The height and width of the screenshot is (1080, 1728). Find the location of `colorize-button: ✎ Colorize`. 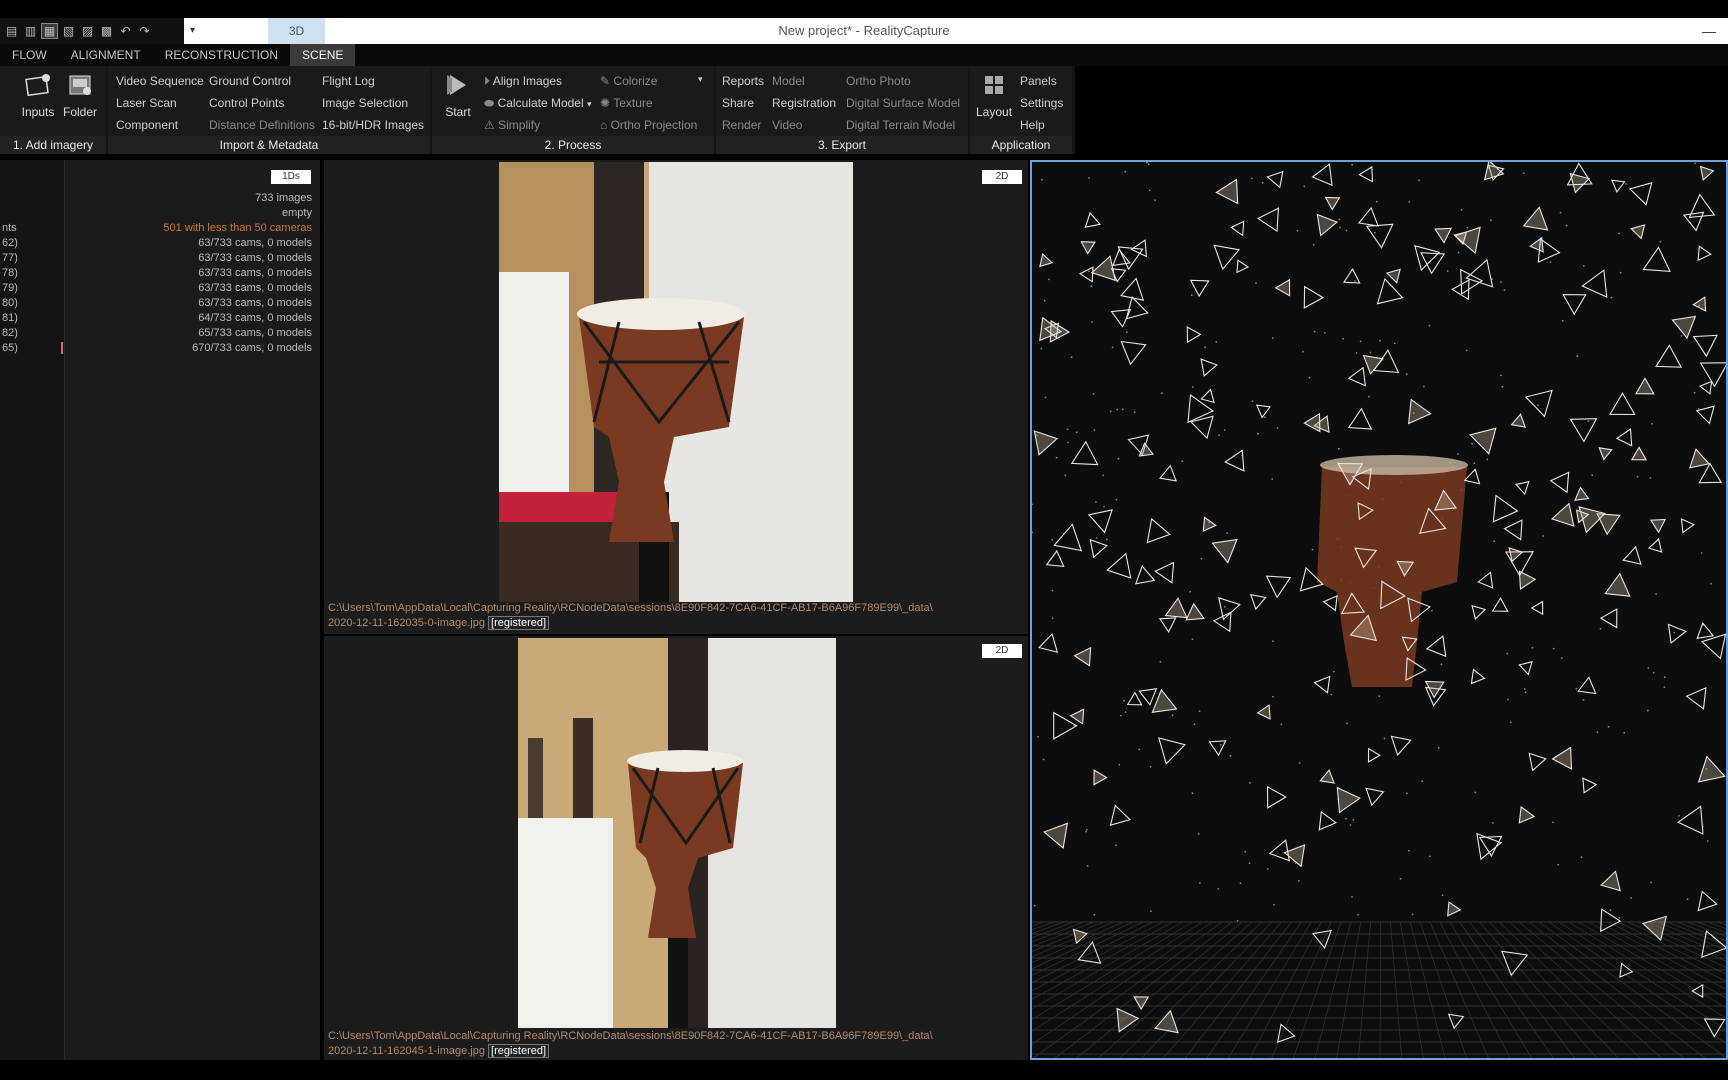

colorize-button: ✎ Colorize is located at coordinates (628, 81).